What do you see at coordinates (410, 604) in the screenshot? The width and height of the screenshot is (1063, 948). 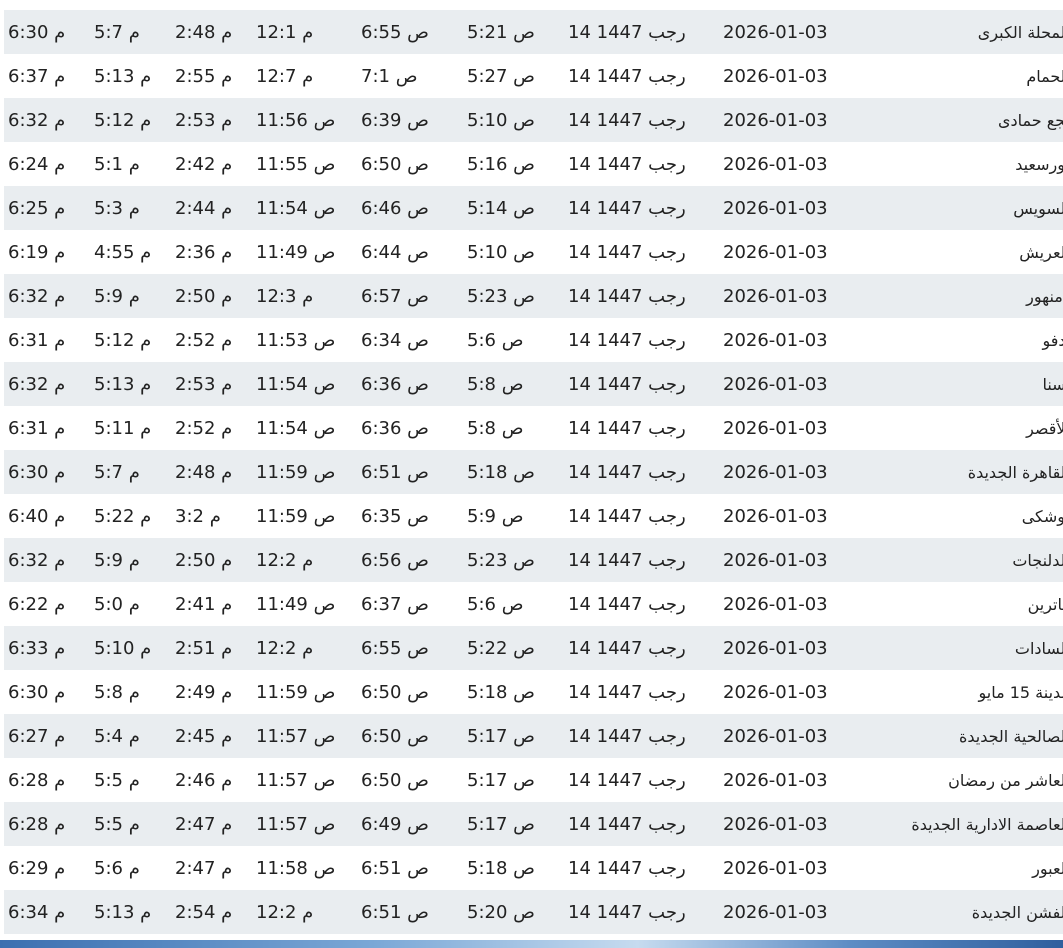 I see `sunrise-time-cell: 6:37 ص` at bounding box center [410, 604].